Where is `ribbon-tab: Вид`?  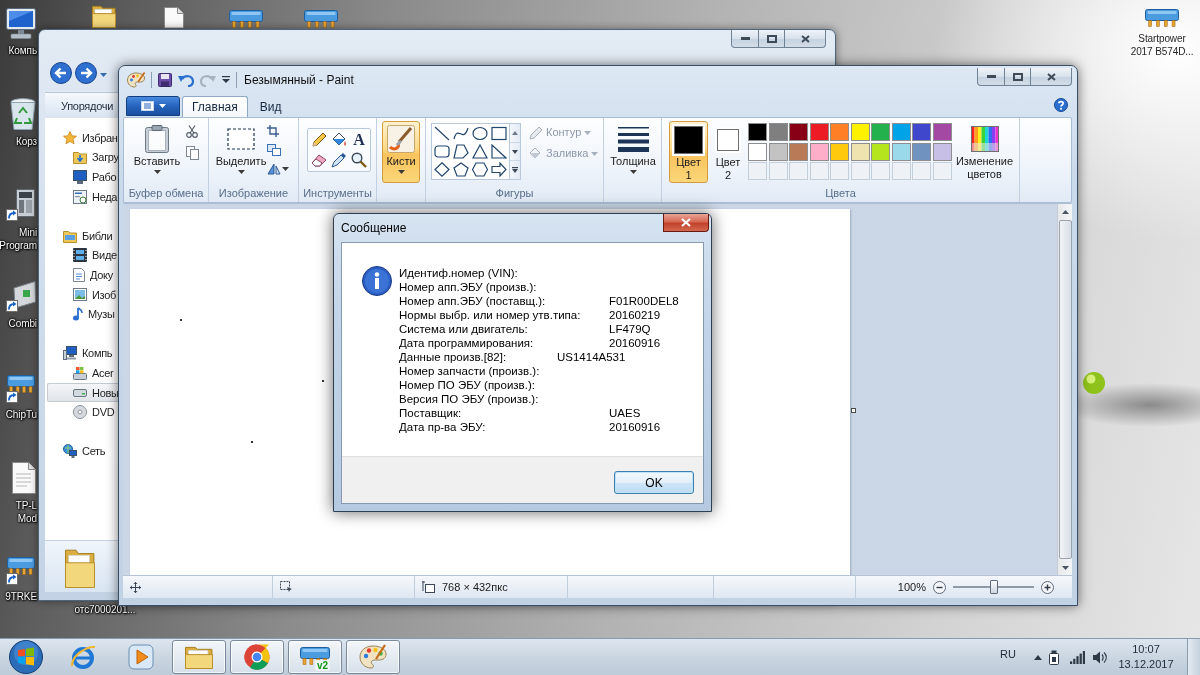
ribbon-tab: Вид is located at coordinates (270, 106).